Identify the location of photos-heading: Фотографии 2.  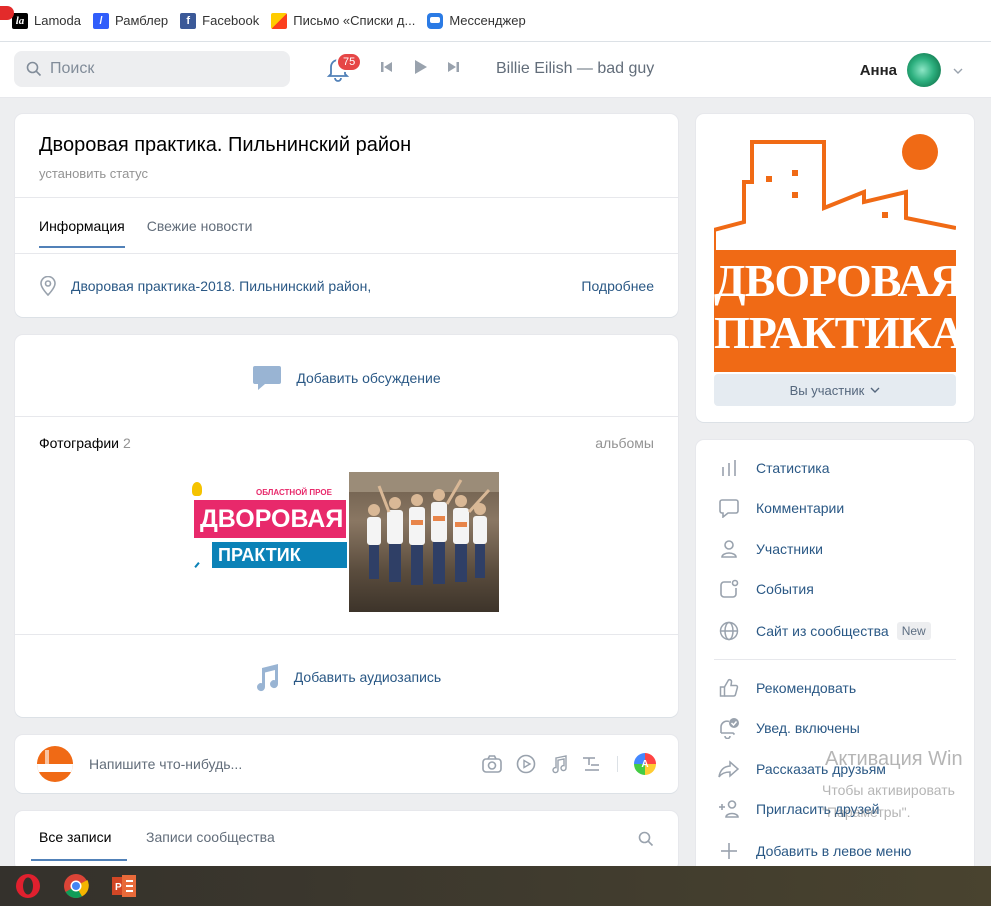
(85, 443).